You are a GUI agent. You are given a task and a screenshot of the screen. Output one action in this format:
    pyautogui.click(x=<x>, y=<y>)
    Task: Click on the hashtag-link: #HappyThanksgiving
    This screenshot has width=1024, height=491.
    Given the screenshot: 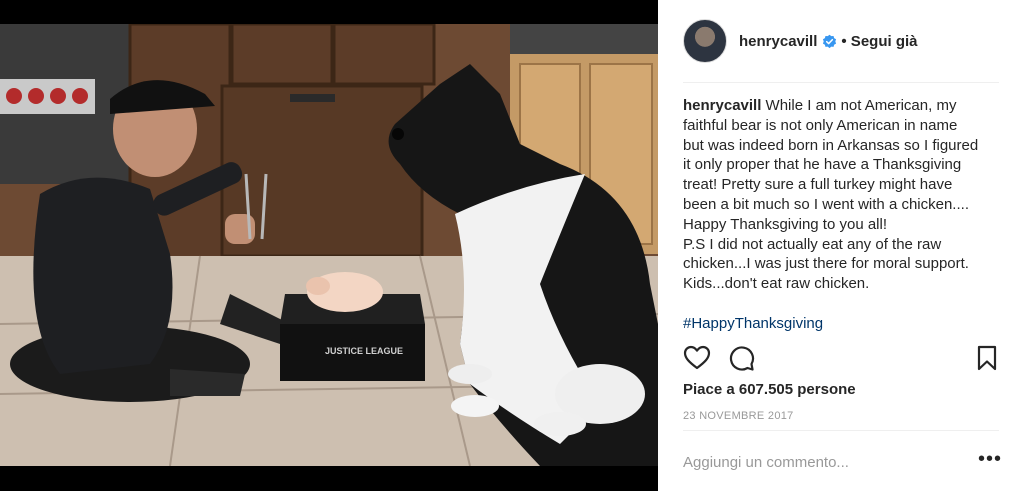 What is the action you would take?
    pyautogui.click(x=753, y=323)
    